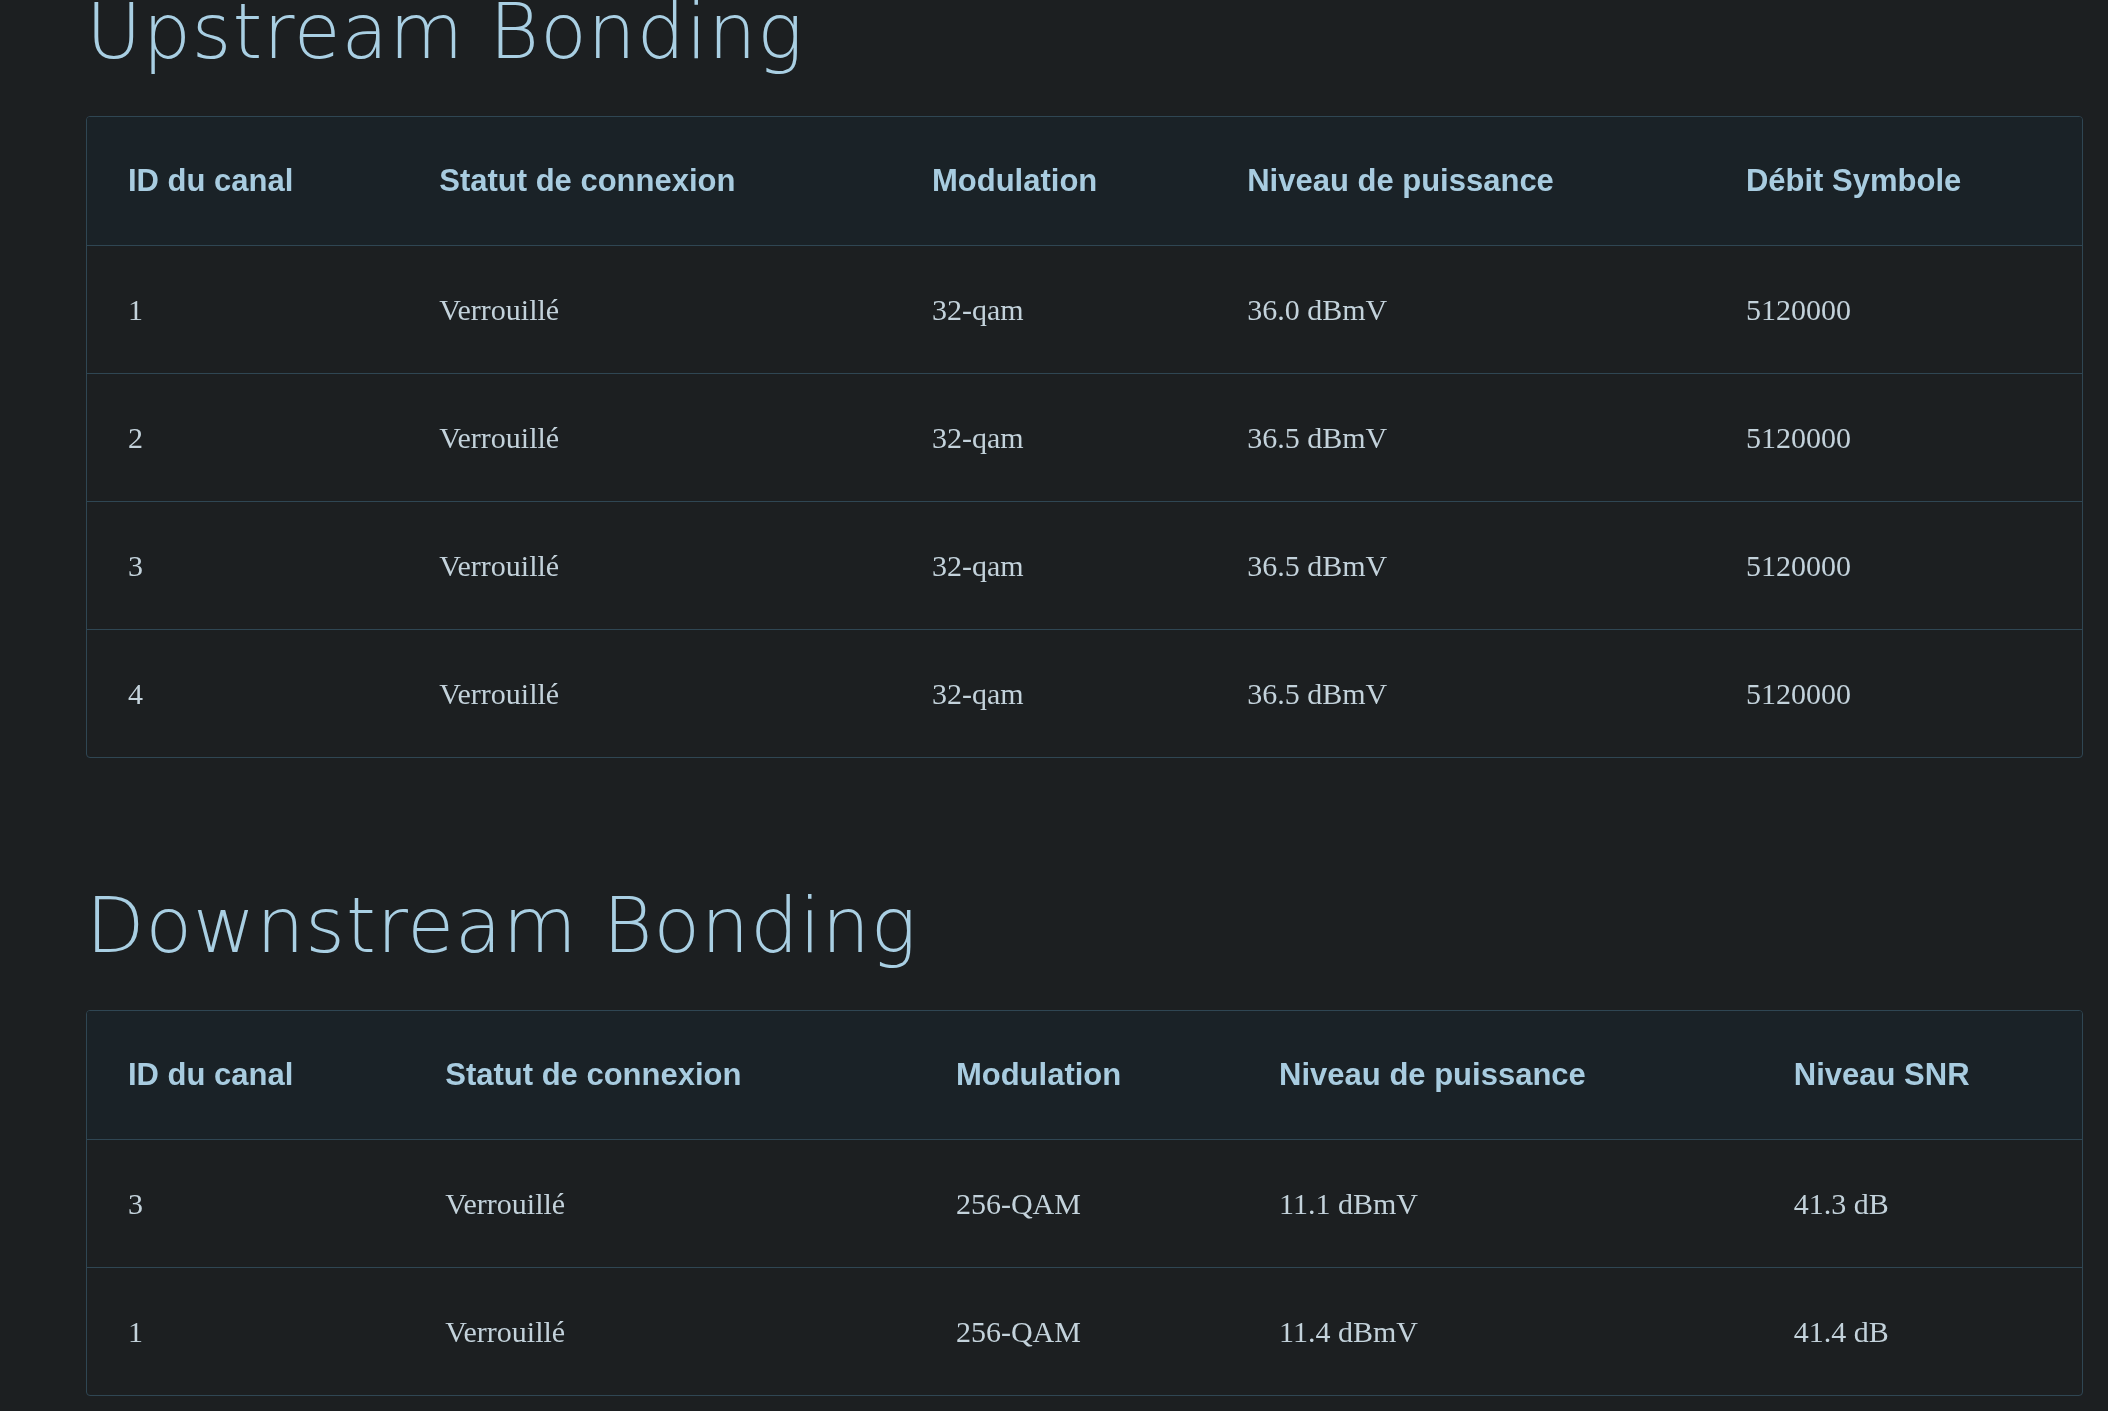 The width and height of the screenshot is (2108, 1411). What do you see at coordinates (243, 437) in the screenshot?
I see `table-cell: 2` at bounding box center [243, 437].